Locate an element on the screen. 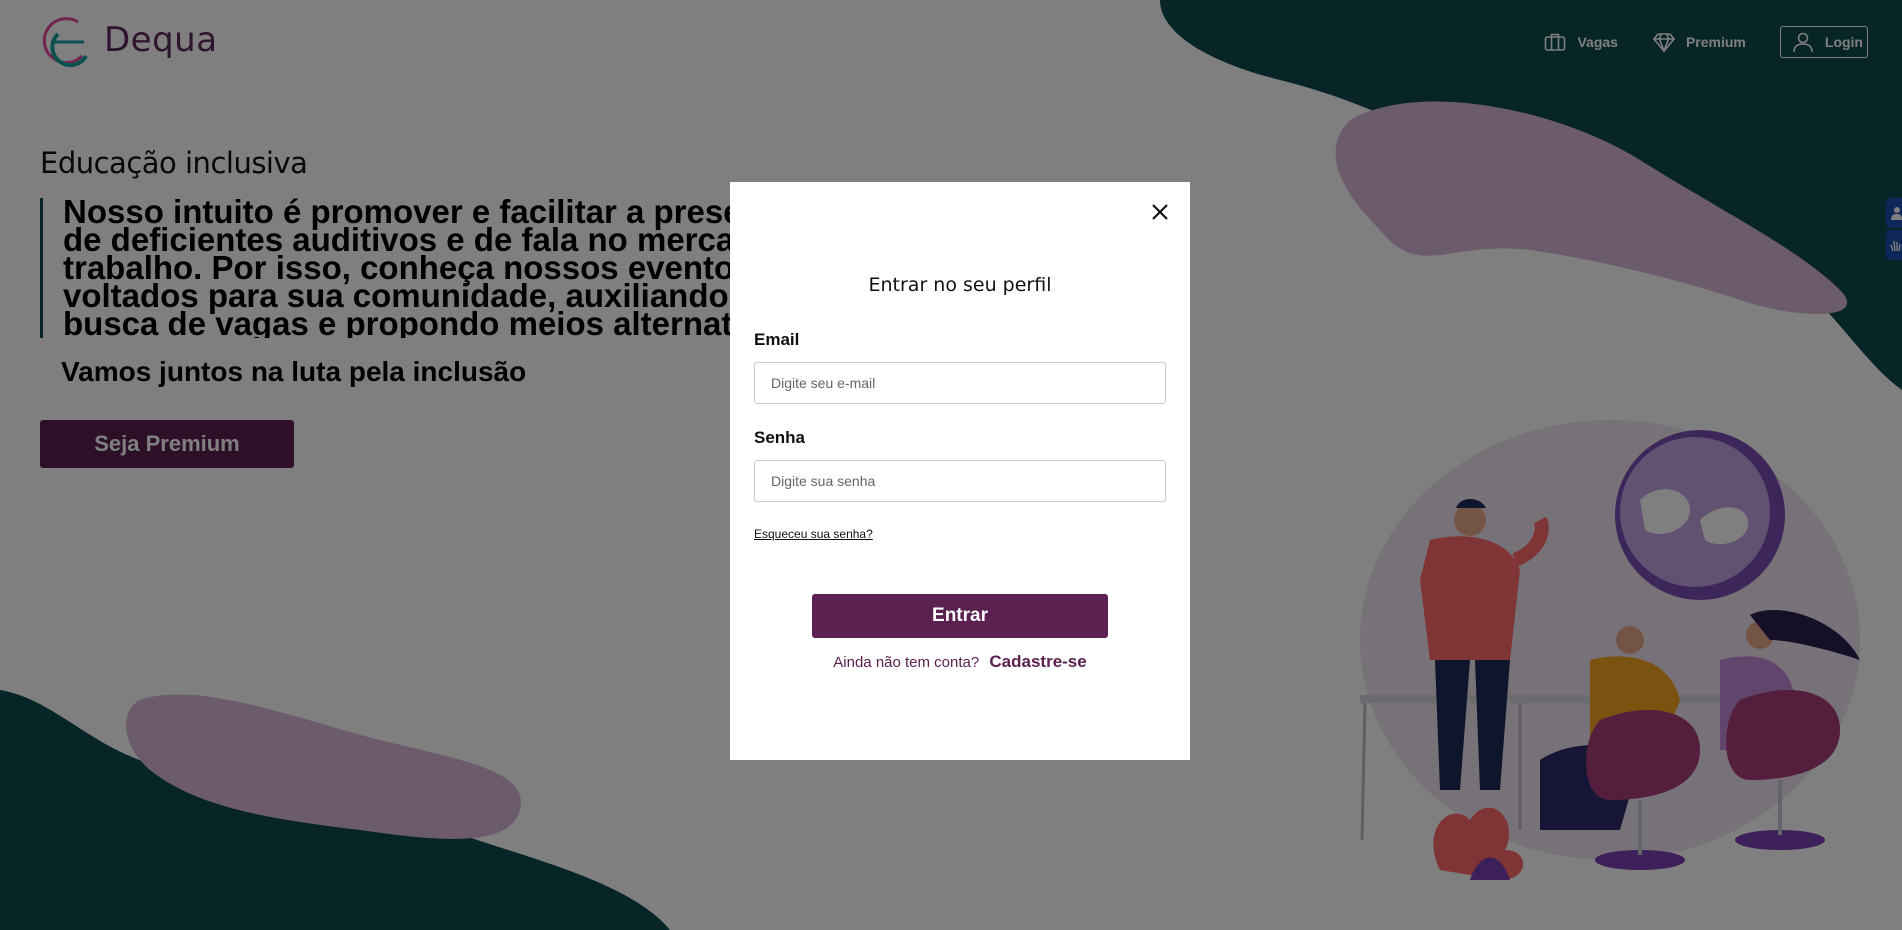 The height and width of the screenshot is (930, 1902). close-icon is located at coordinates (1160, 212).